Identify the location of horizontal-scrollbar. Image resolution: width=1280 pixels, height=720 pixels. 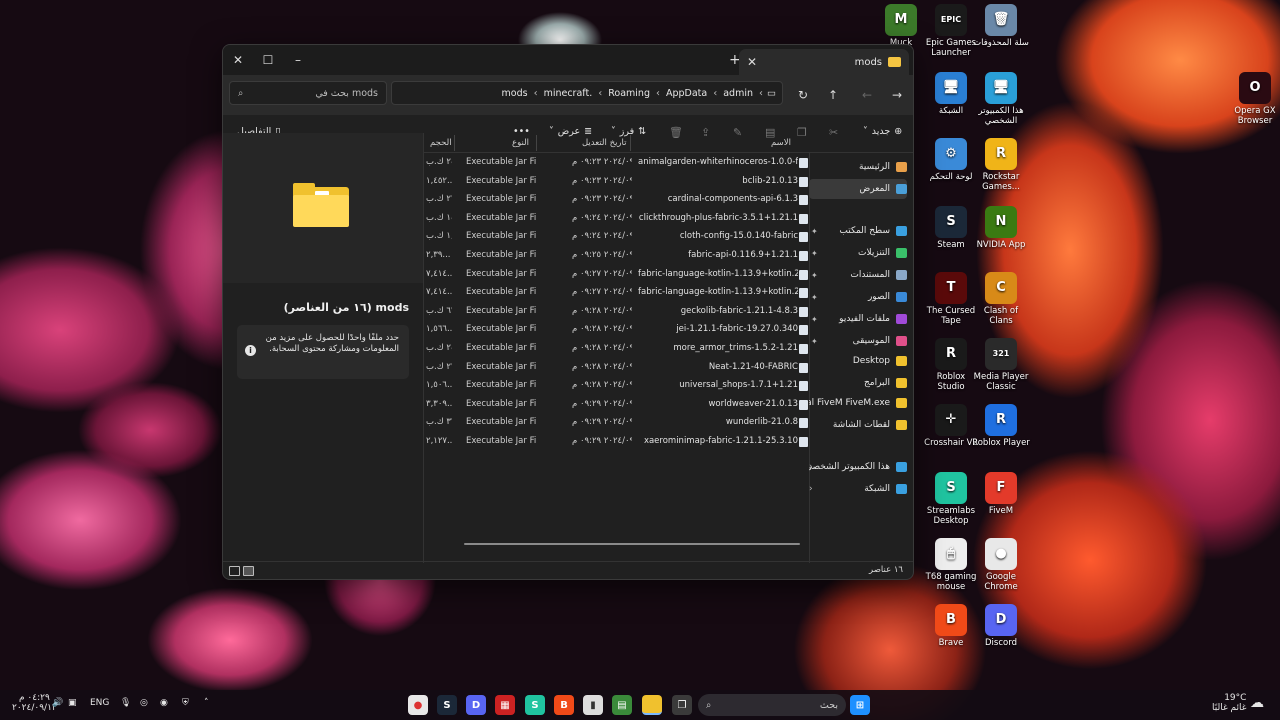
(632, 544).